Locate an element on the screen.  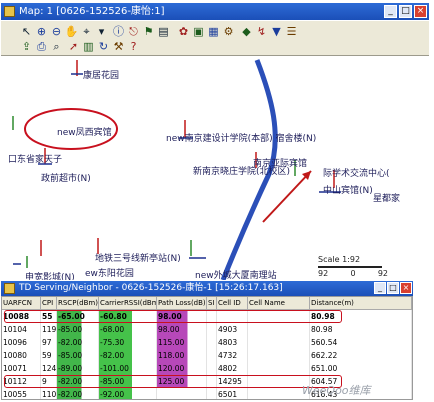
drive-test-icon: ▦ is located at coordinates (213, 31).